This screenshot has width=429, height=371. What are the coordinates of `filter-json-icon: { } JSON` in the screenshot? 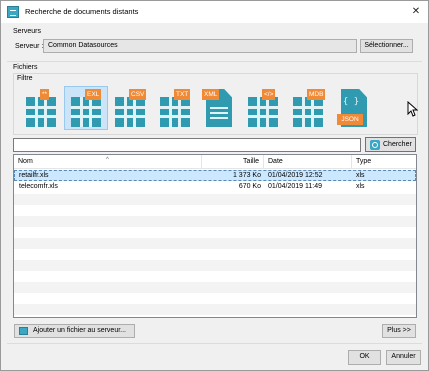 It's located at (354, 108).